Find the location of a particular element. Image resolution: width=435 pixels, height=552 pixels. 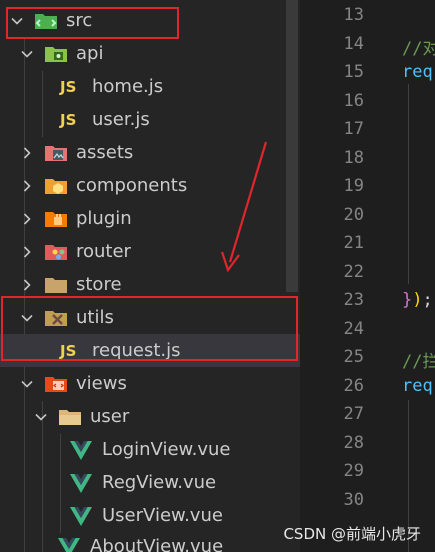

watermark: CSDN @前端小虎牙 is located at coordinates (352, 534).